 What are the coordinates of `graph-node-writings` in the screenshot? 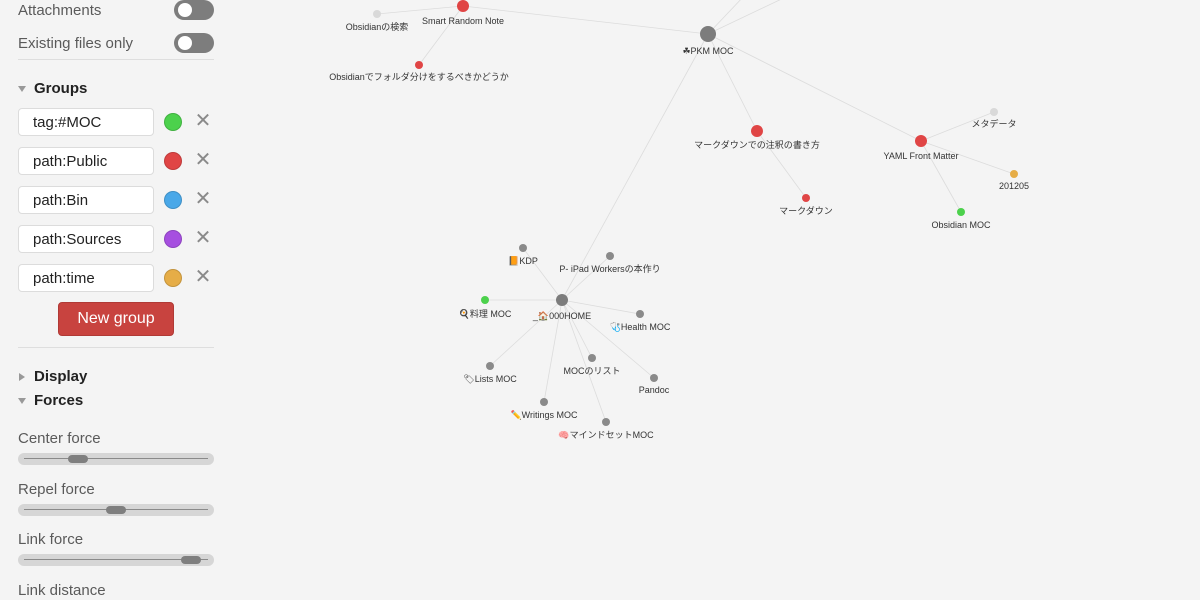 It's located at (544, 402).